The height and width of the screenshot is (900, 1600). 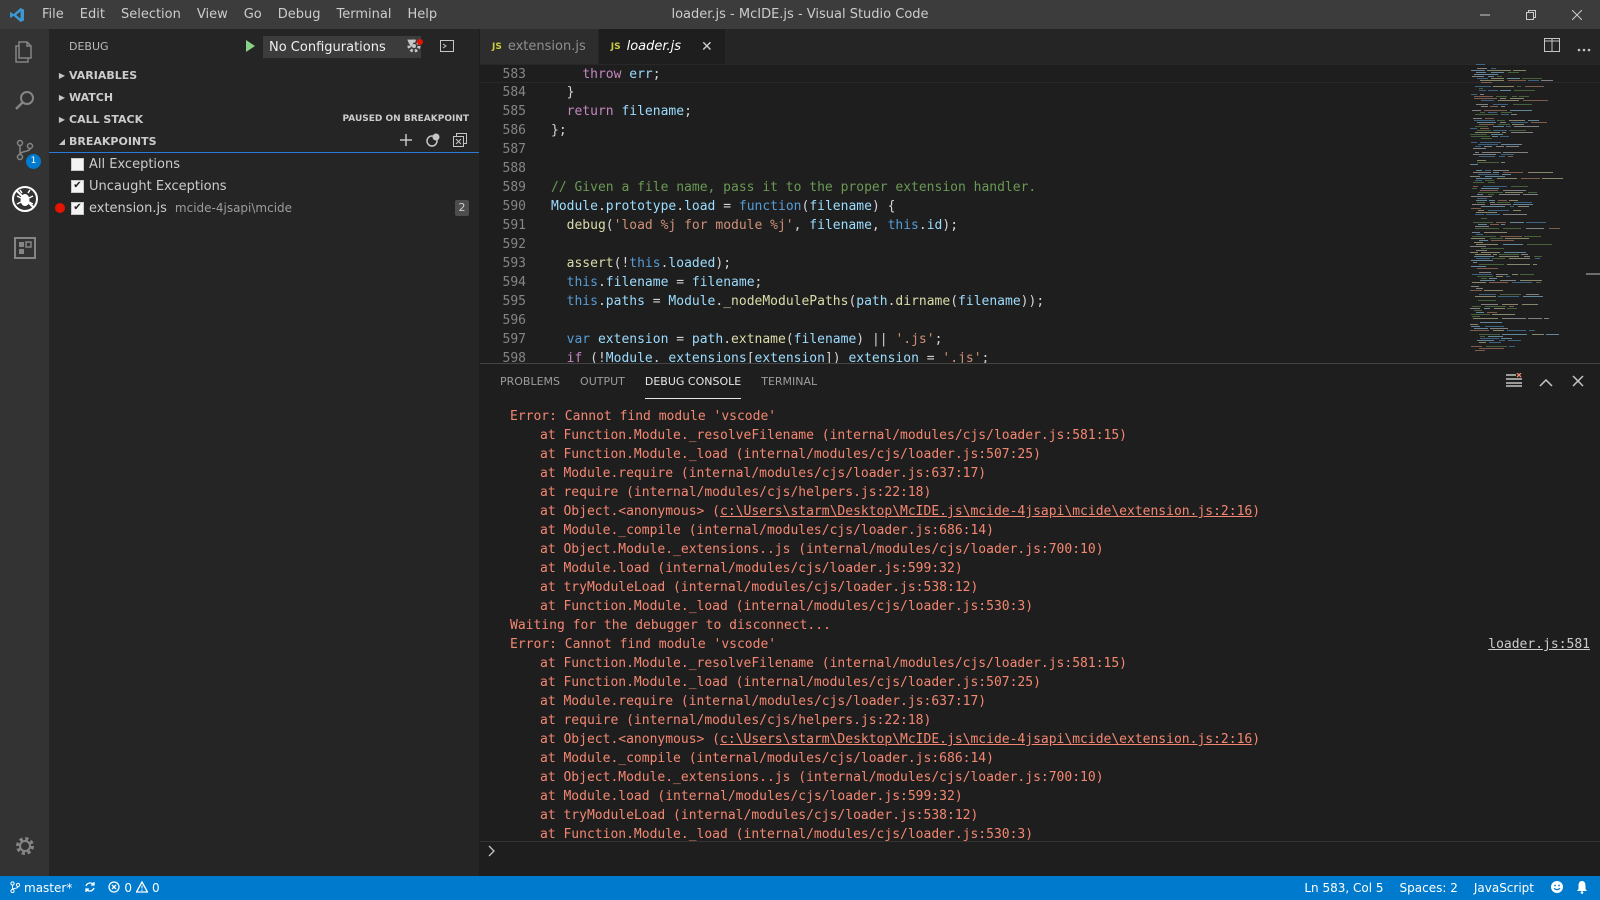 I want to click on tab-extension-js: JS extension.js, so click(x=539, y=46).